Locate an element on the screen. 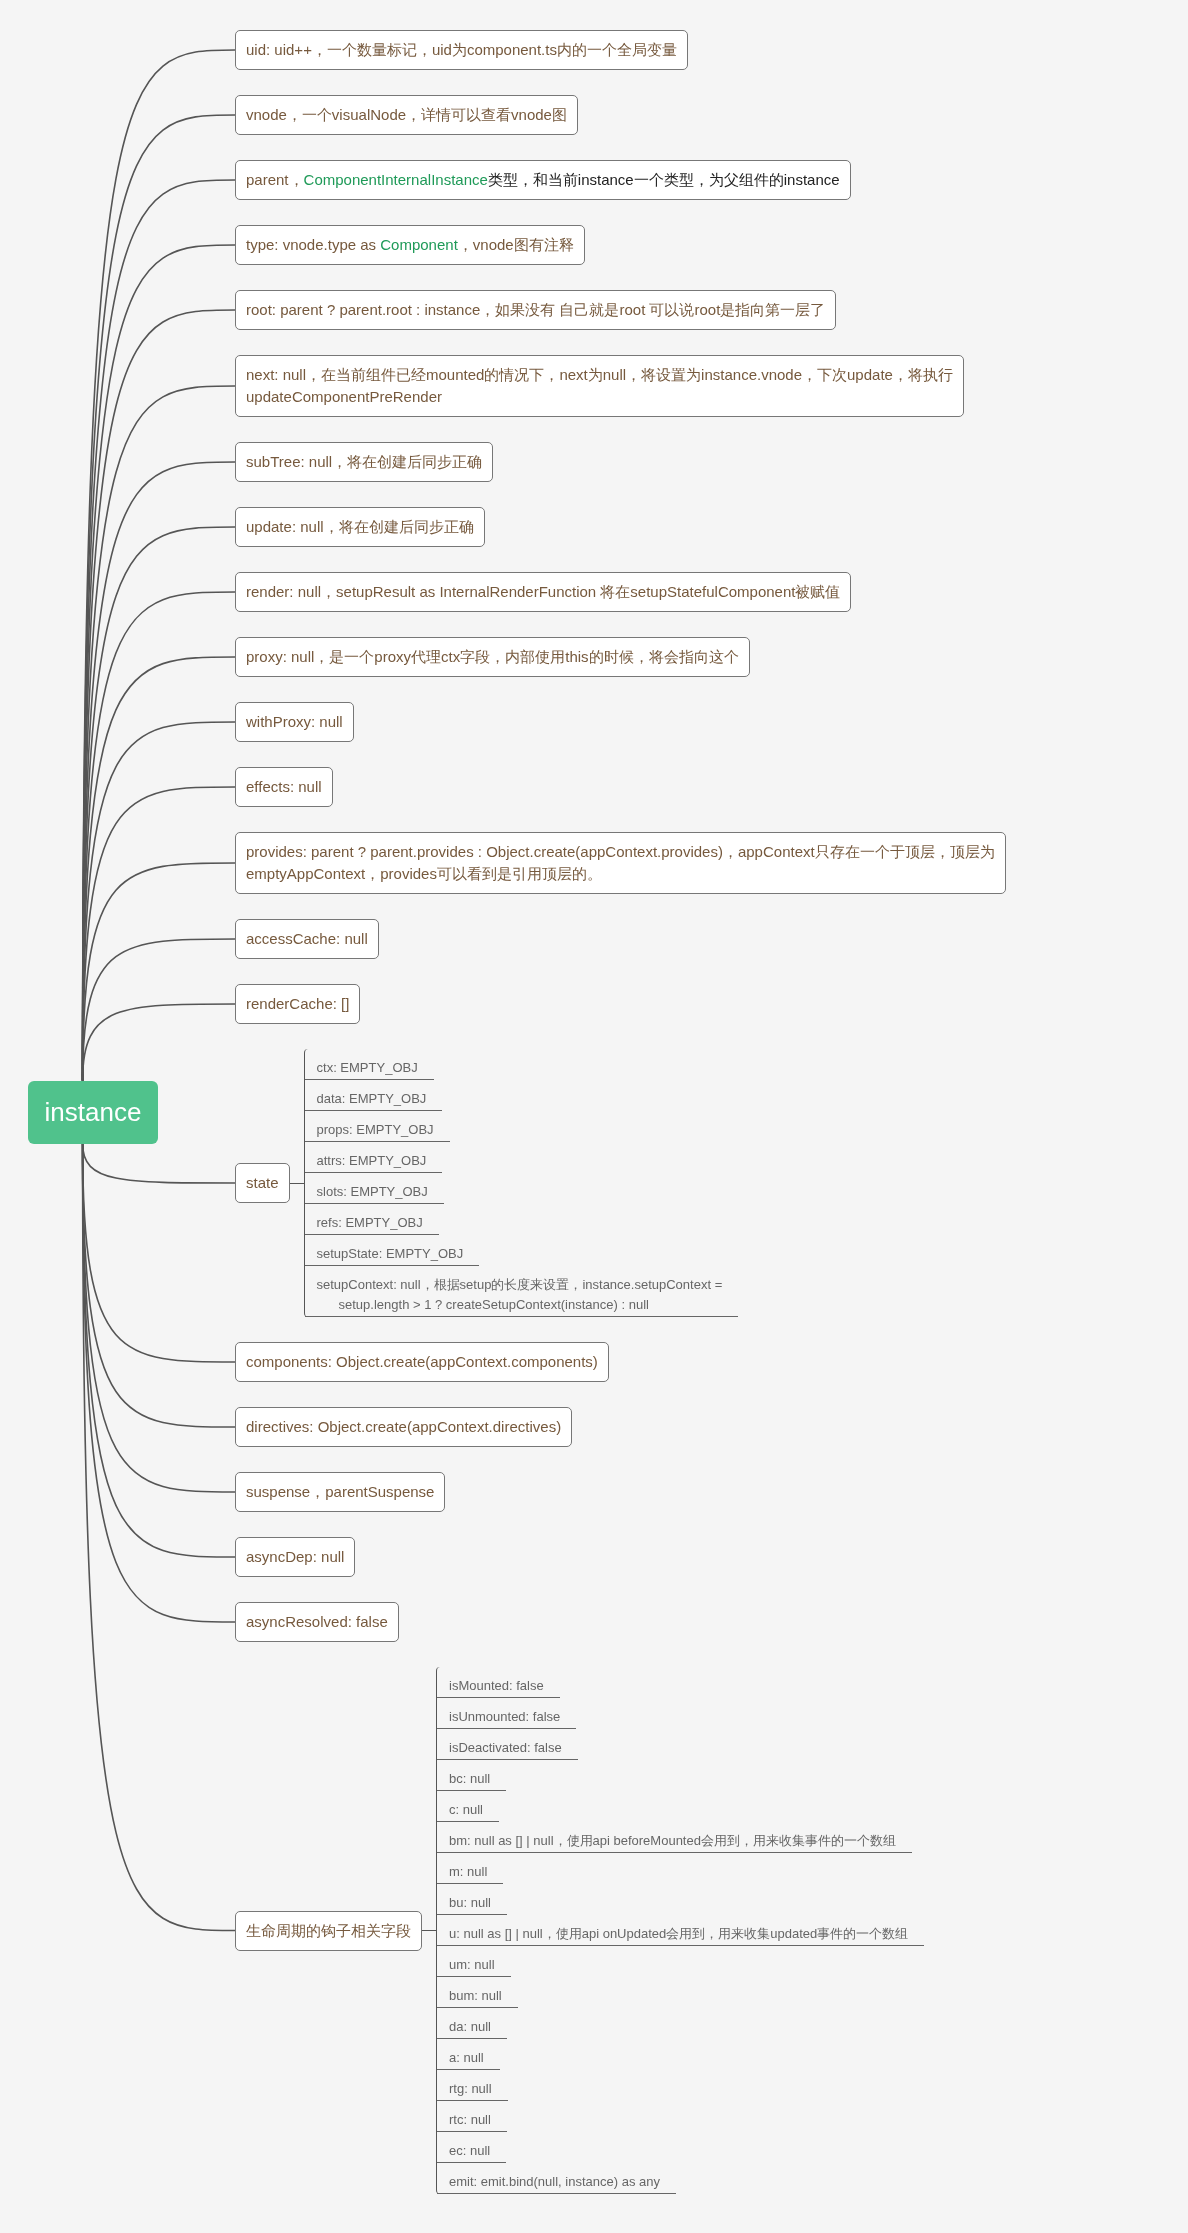 Image resolution: width=1188 pixels, height=2233 pixels. topic-node: directives: Object.create(appContext.directives) is located at coordinates (404, 1427).